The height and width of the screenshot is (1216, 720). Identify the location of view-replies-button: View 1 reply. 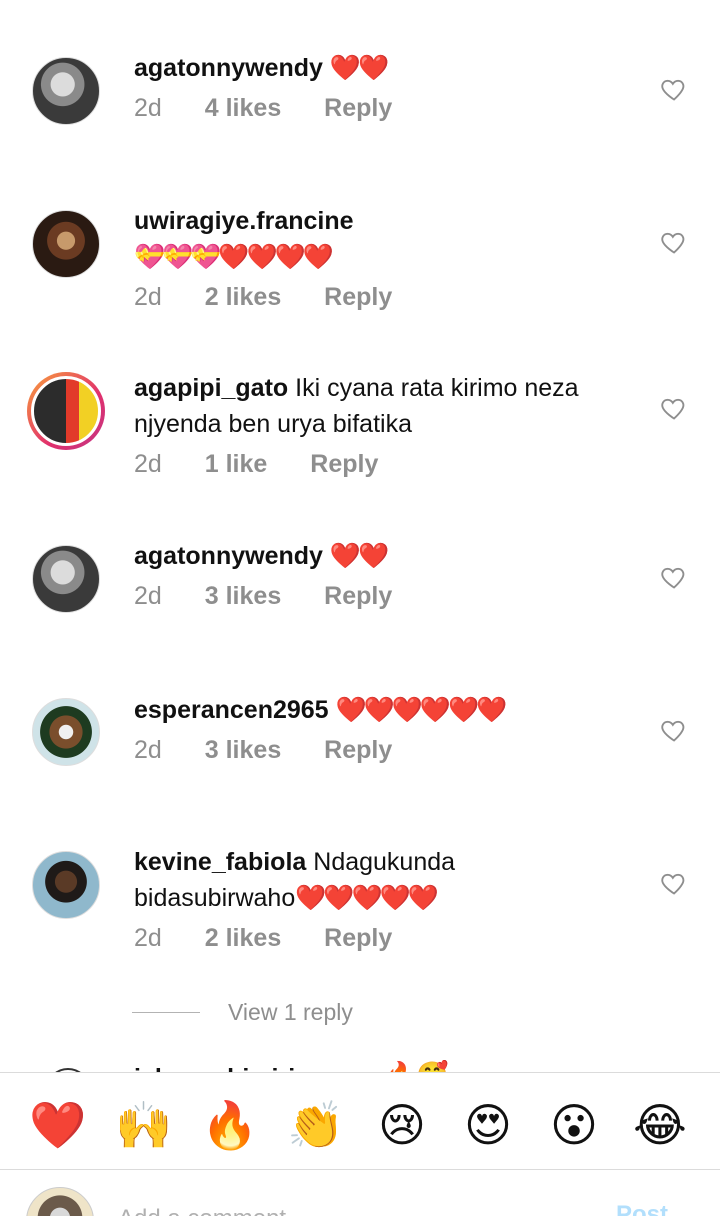
(242, 1012).